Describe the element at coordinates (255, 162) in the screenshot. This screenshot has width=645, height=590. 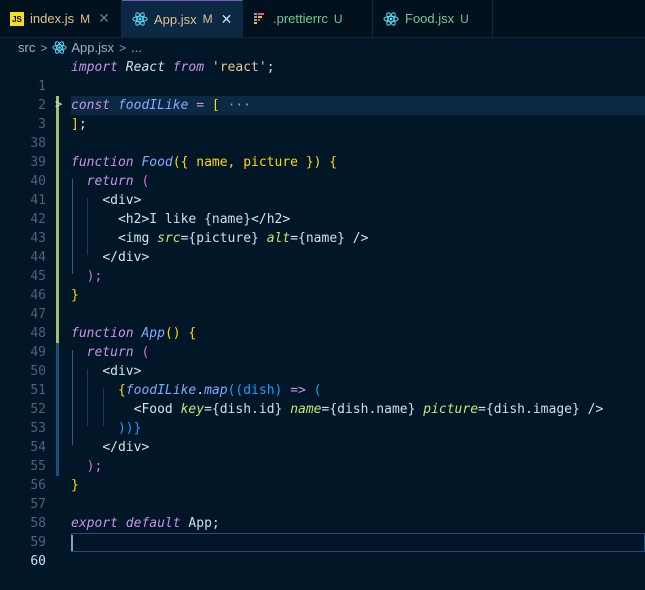
I see `code-token: ({ name, picture }) {` at that location.